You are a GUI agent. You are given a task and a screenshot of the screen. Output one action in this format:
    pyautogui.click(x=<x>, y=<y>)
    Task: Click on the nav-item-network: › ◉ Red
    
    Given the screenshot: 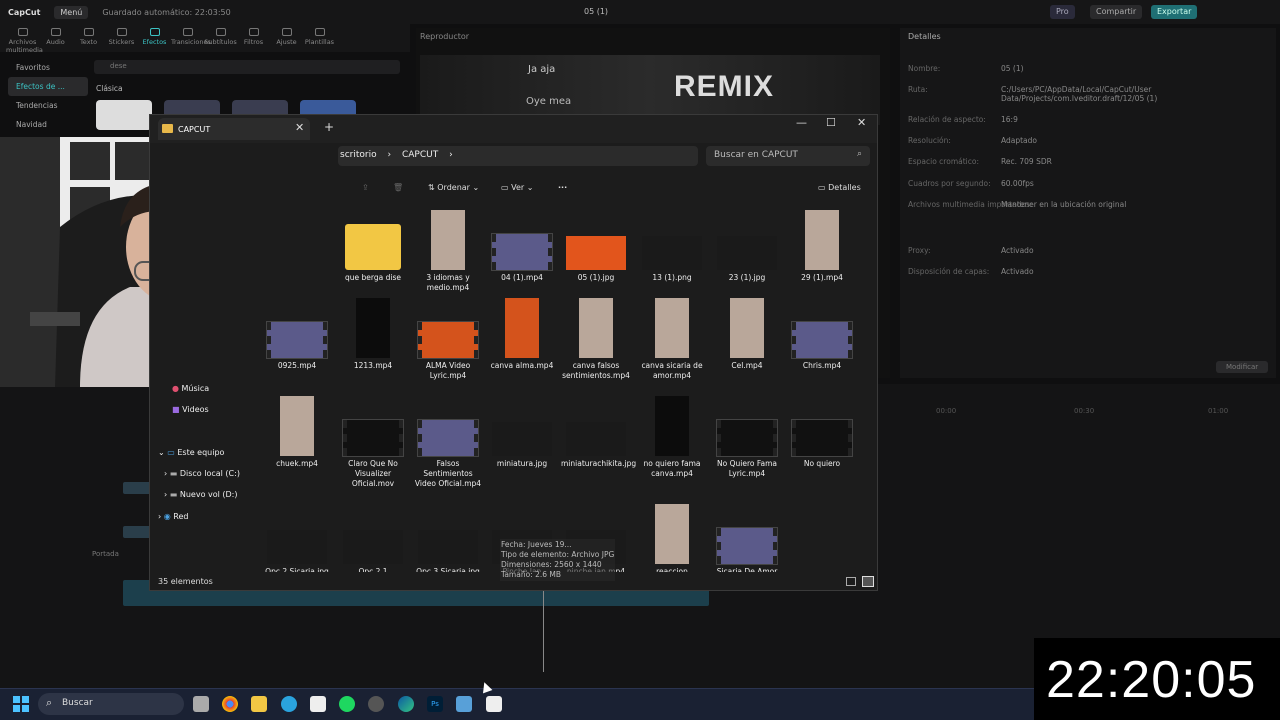 What is the action you would take?
    pyautogui.click(x=173, y=516)
    